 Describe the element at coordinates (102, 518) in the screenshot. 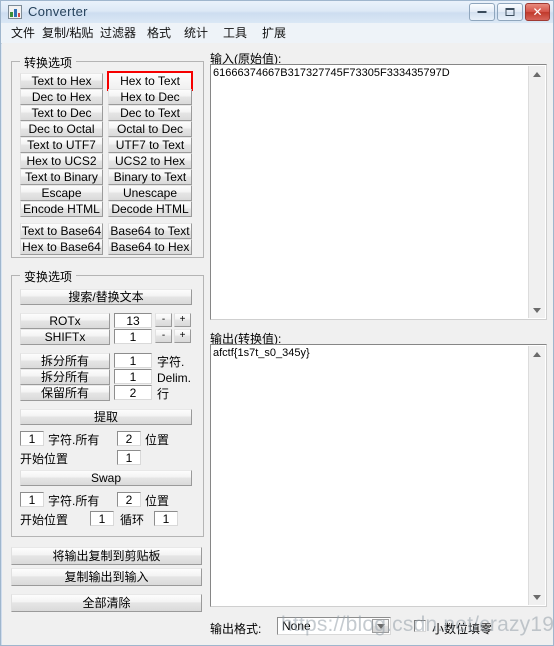

I see `swap-start-input: 1` at that location.